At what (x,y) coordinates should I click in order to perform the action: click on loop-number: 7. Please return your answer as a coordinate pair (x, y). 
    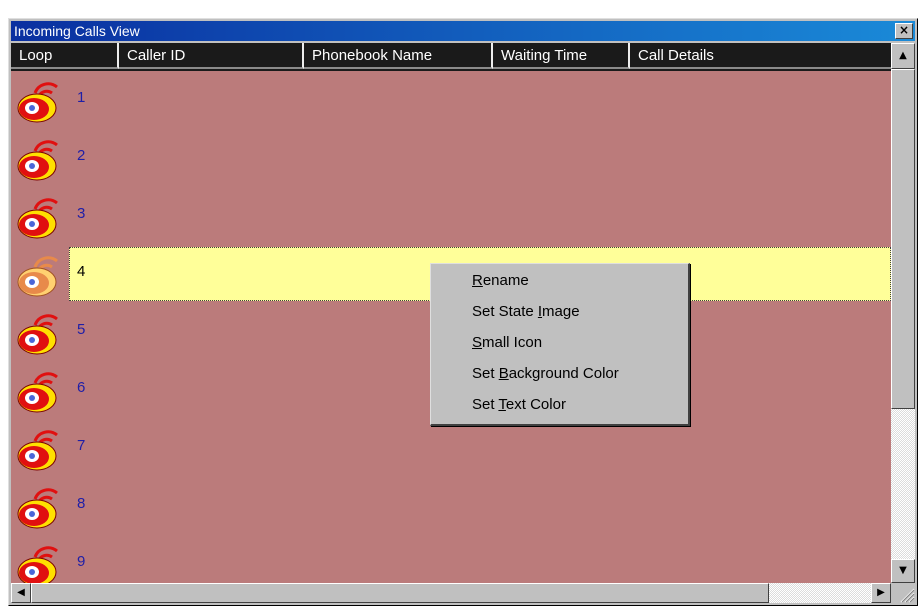
    Looking at the image, I should click on (81, 445).